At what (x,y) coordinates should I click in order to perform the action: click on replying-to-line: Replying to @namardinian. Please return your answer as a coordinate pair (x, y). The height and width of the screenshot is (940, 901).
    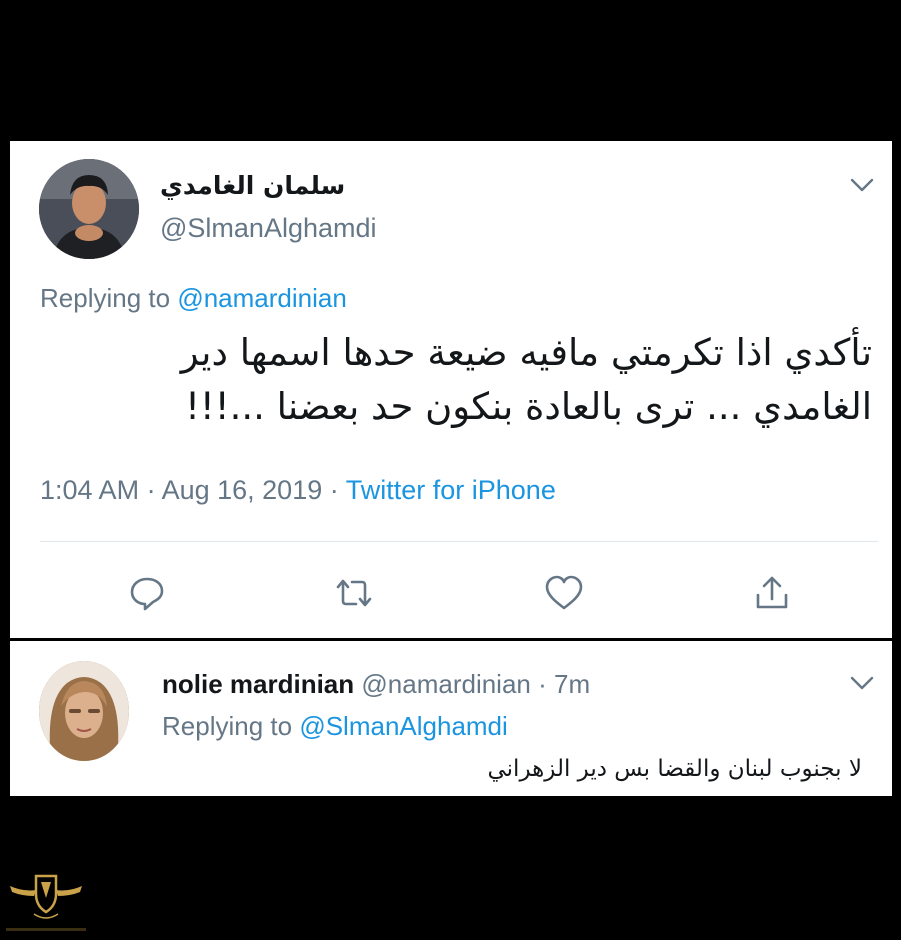
    Looking at the image, I should click on (193, 298).